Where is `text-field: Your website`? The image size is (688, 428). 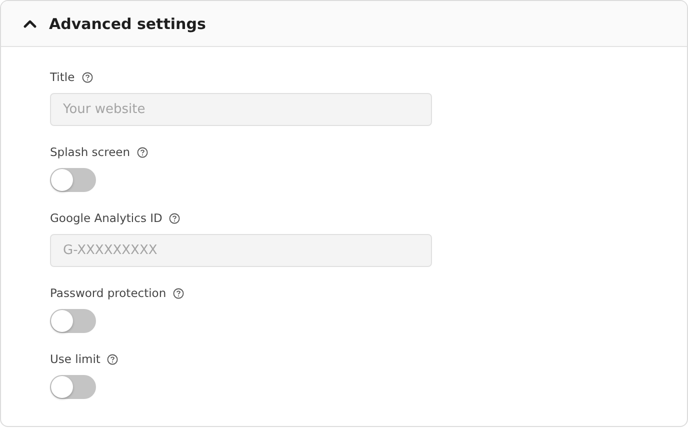
text-field: Your website is located at coordinates (241, 109).